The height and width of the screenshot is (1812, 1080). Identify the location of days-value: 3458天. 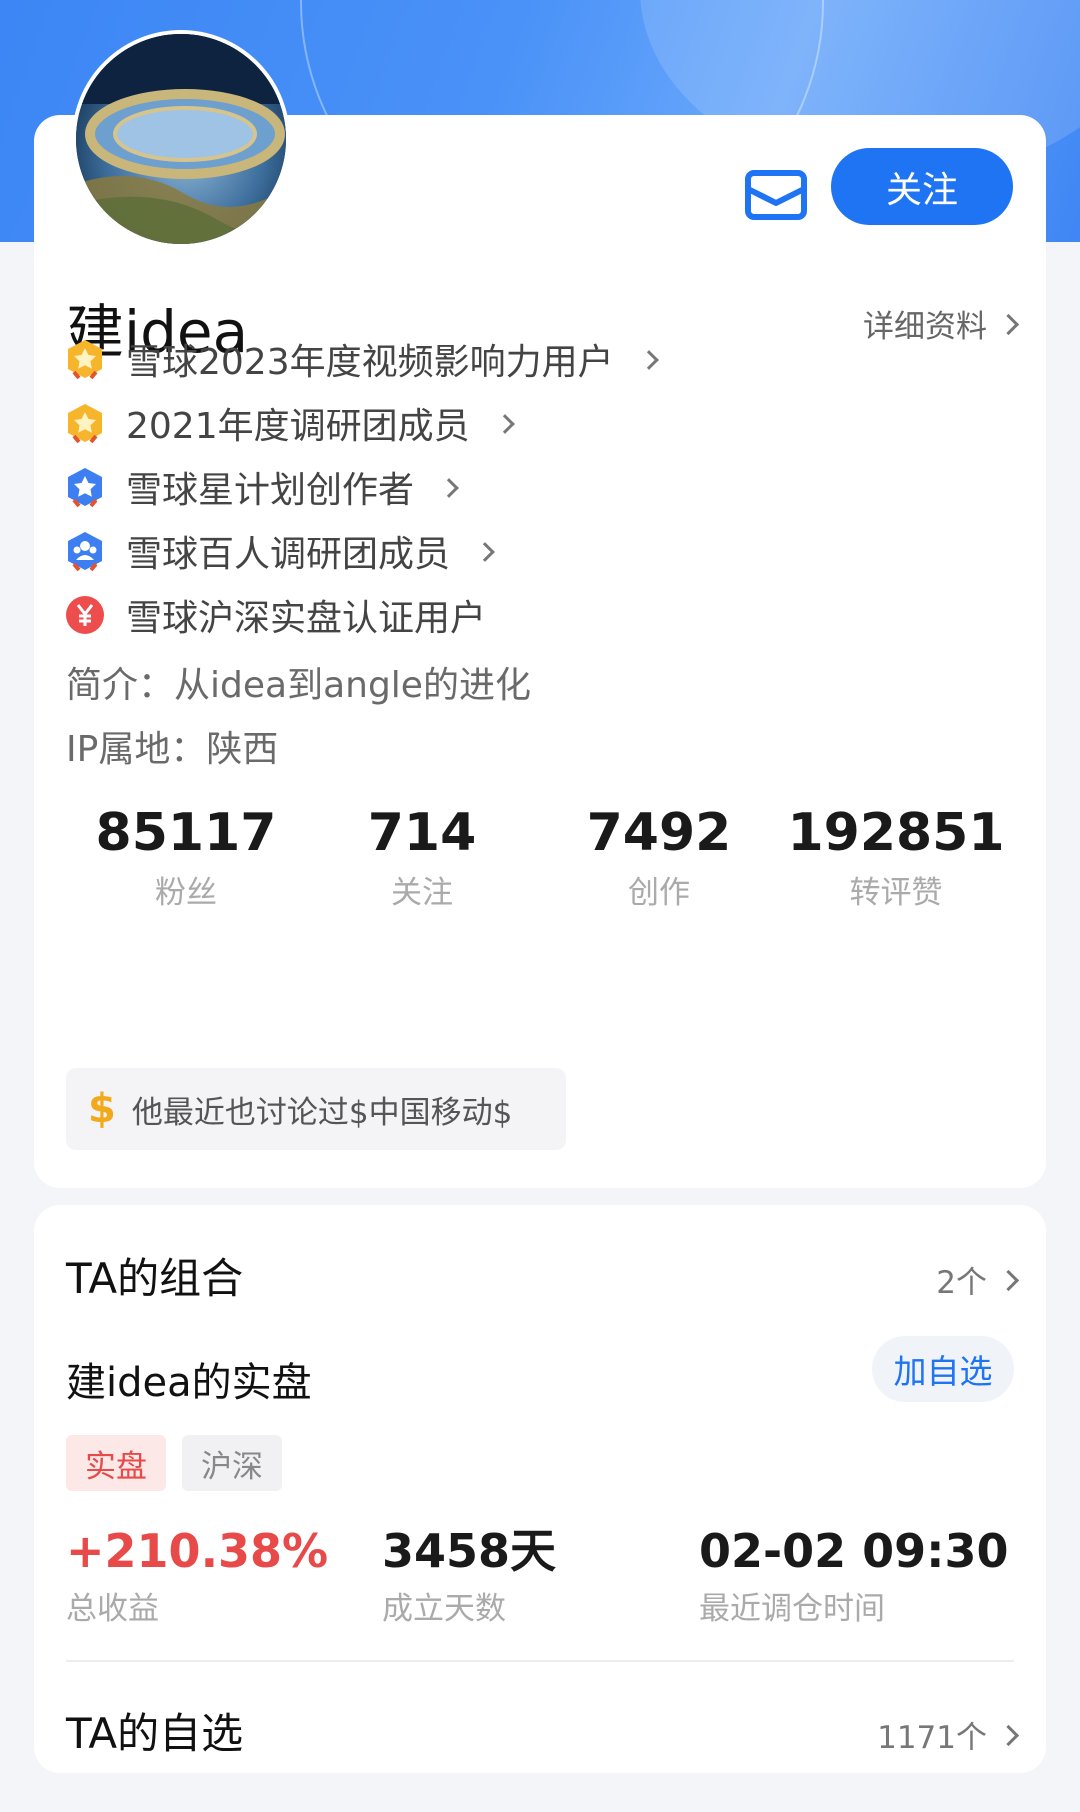
(469, 1551).